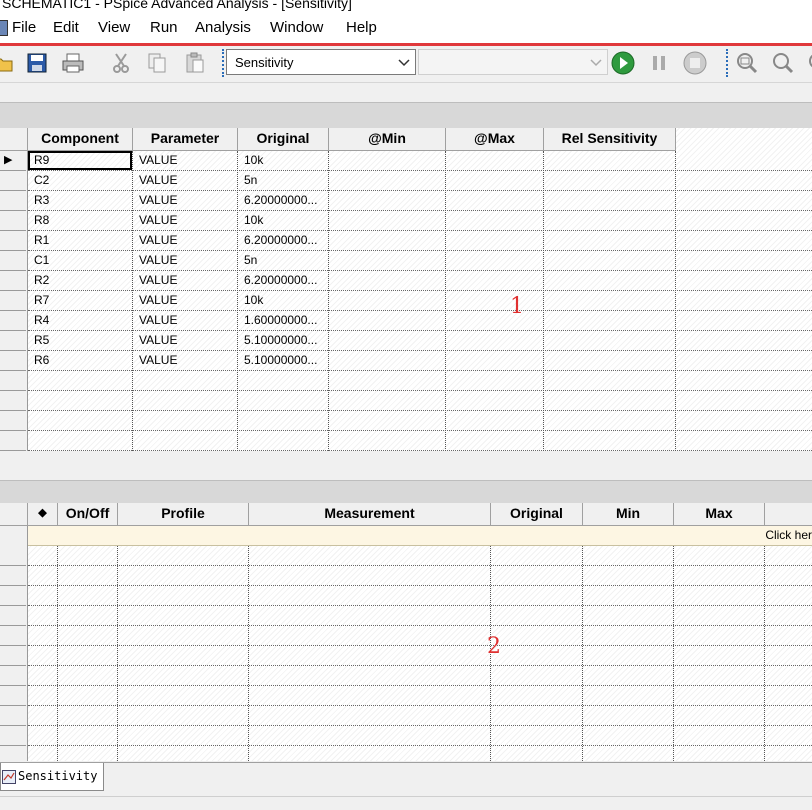 Image resolution: width=812 pixels, height=810 pixels. Describe the element at coordinates (80, 181) in the screenshot. I see `table-cell: C2` at that location.